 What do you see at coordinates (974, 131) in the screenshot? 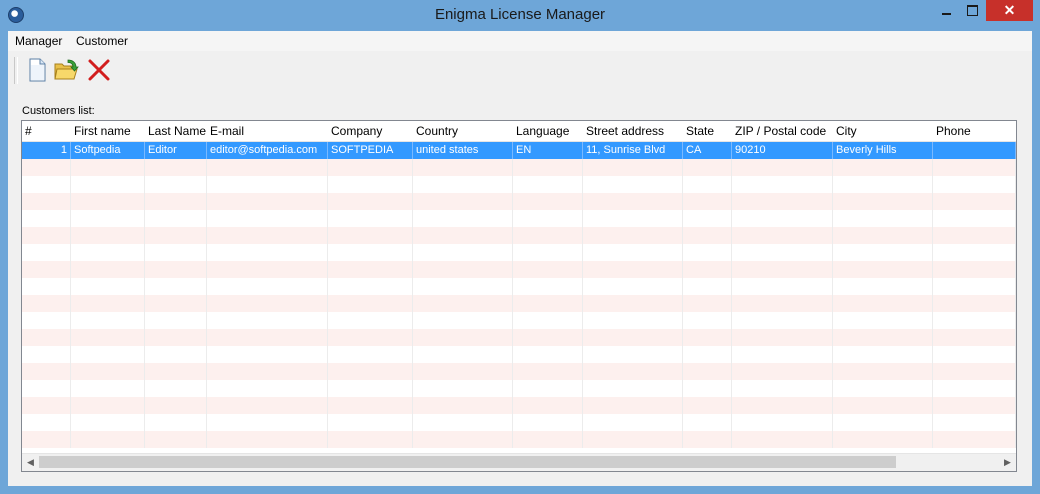
I see `column-header-phone: Phone` at bounding box center [974, 131].